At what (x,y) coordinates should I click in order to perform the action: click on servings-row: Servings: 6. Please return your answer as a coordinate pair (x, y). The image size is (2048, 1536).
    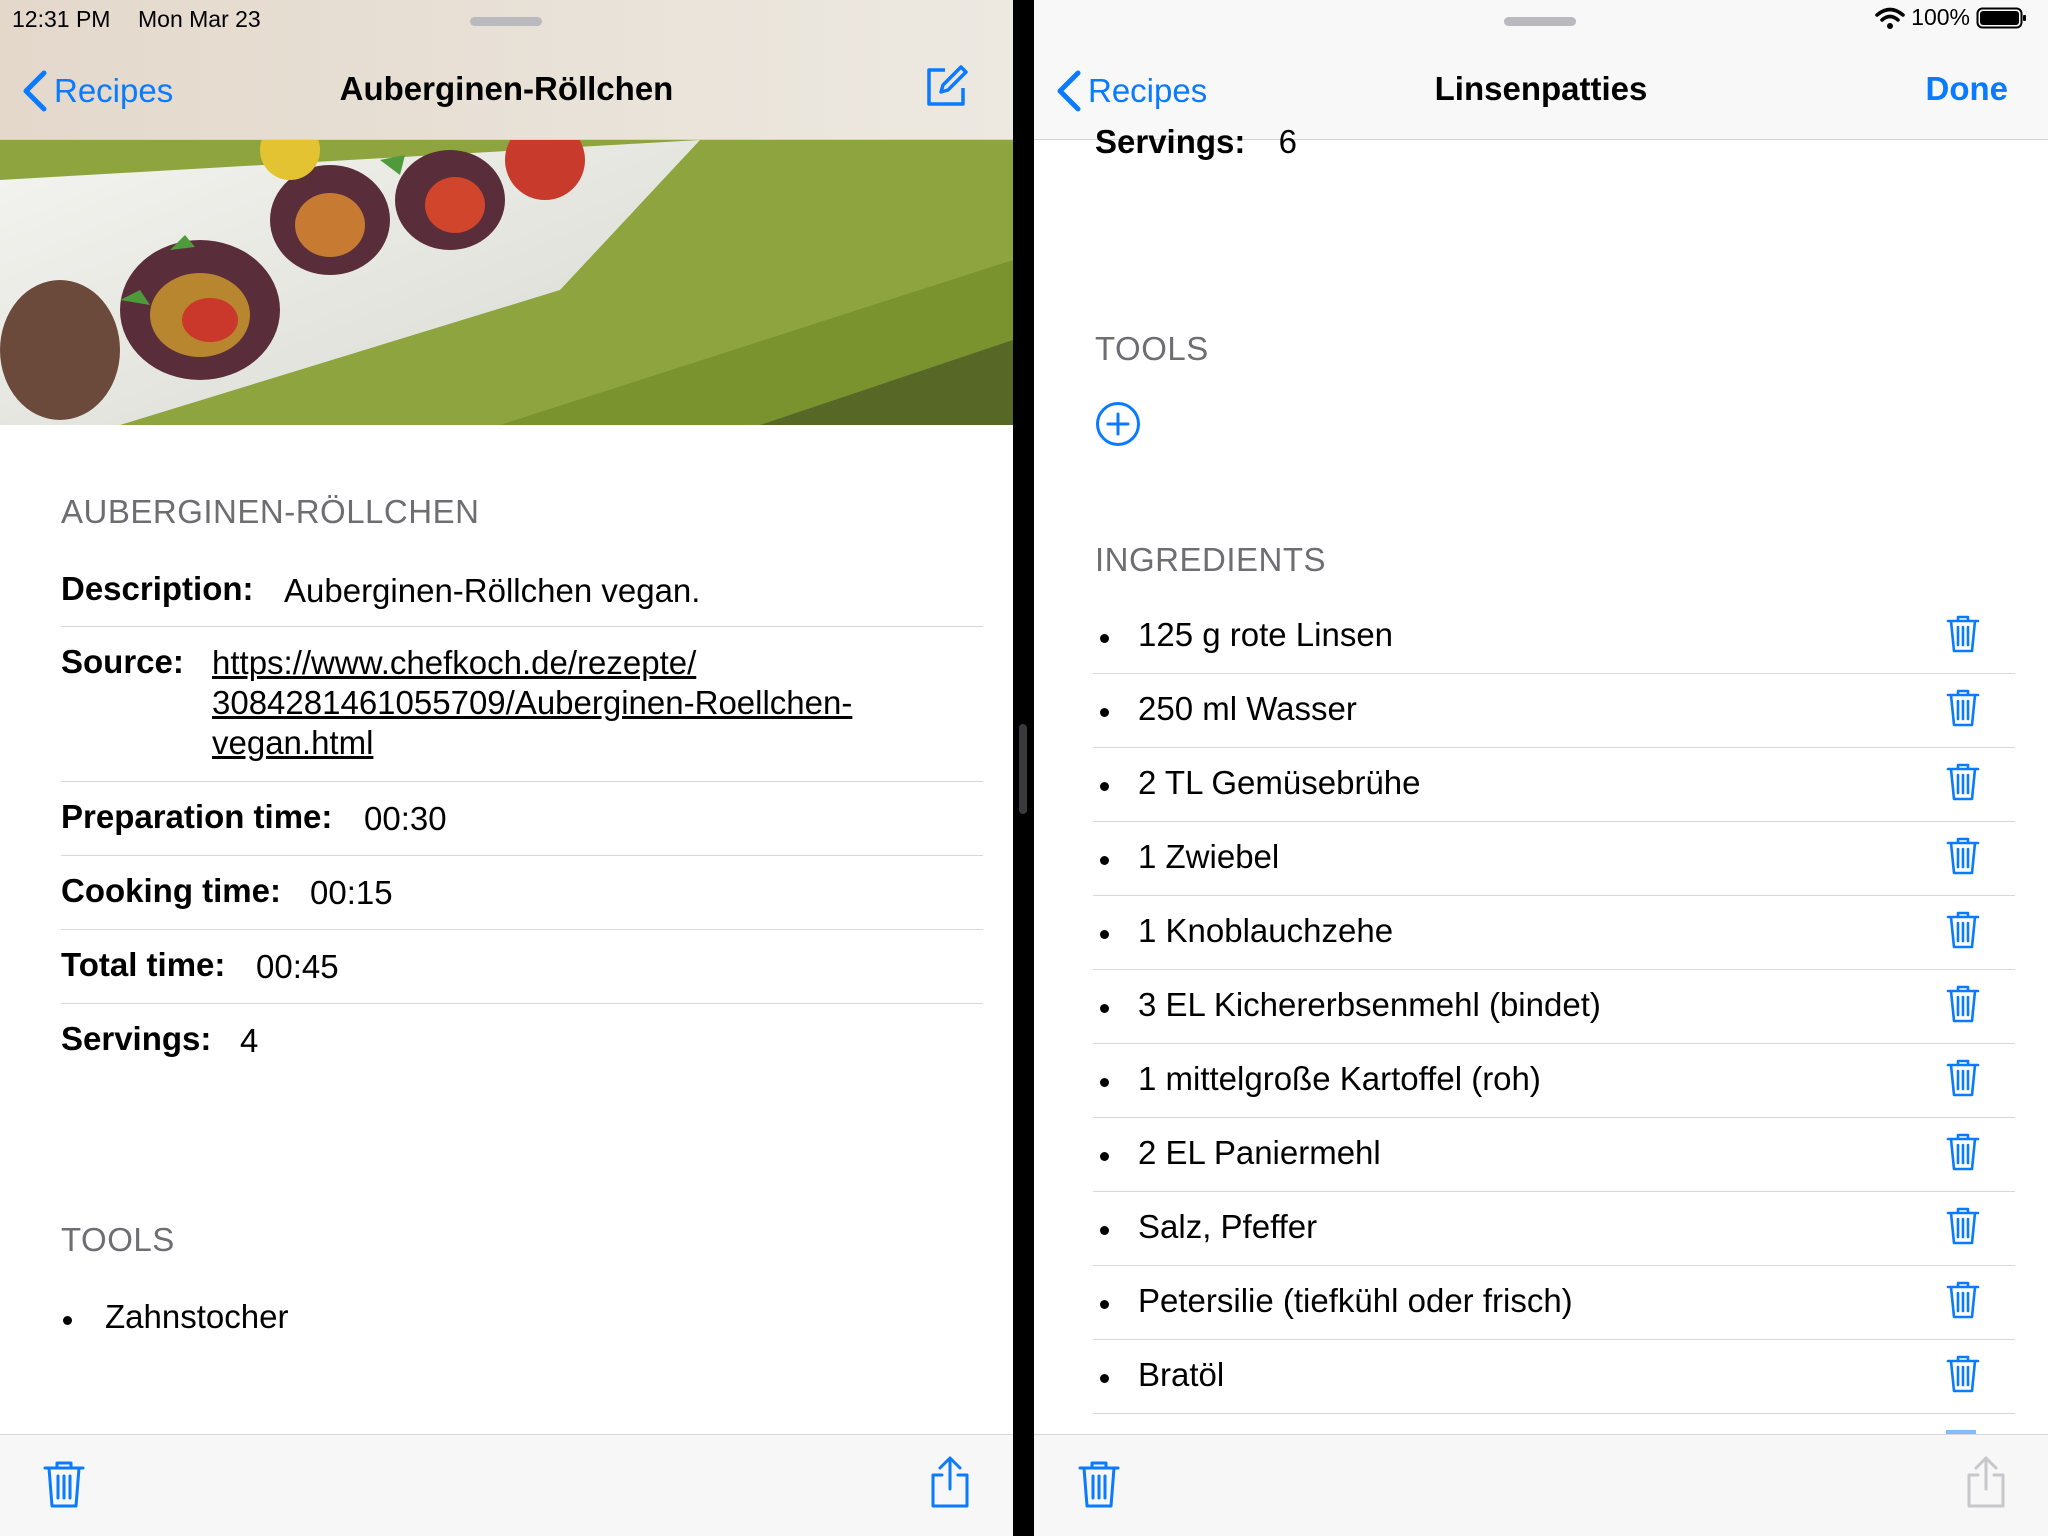
    Looking at the image, I should click on (1196, 146).